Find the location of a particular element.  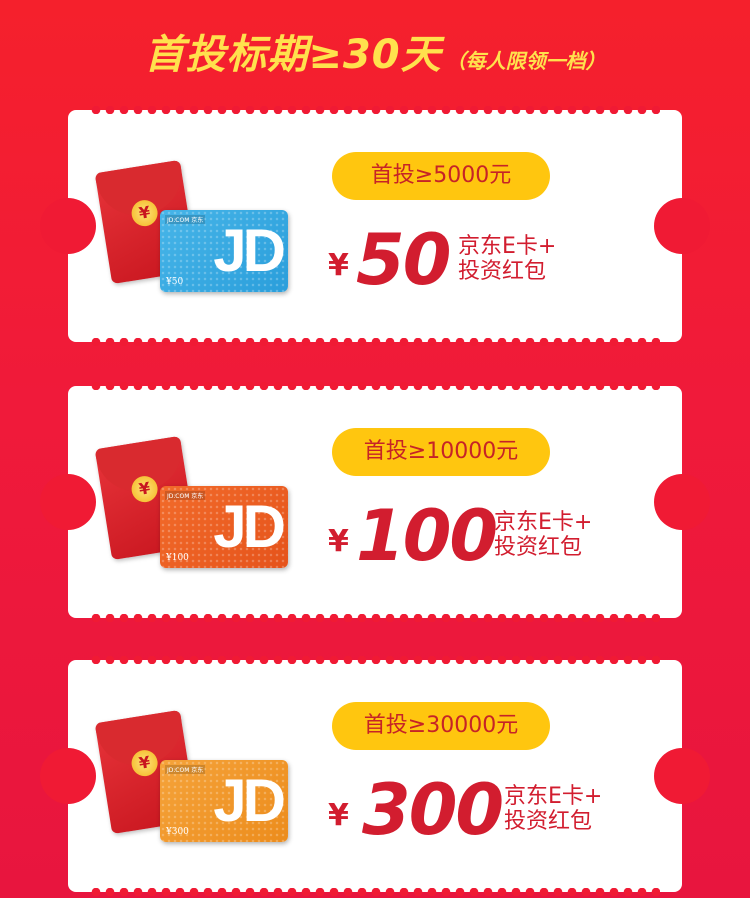

condition-badge: 首投≥10000元 is located at coordinates (441, 452).